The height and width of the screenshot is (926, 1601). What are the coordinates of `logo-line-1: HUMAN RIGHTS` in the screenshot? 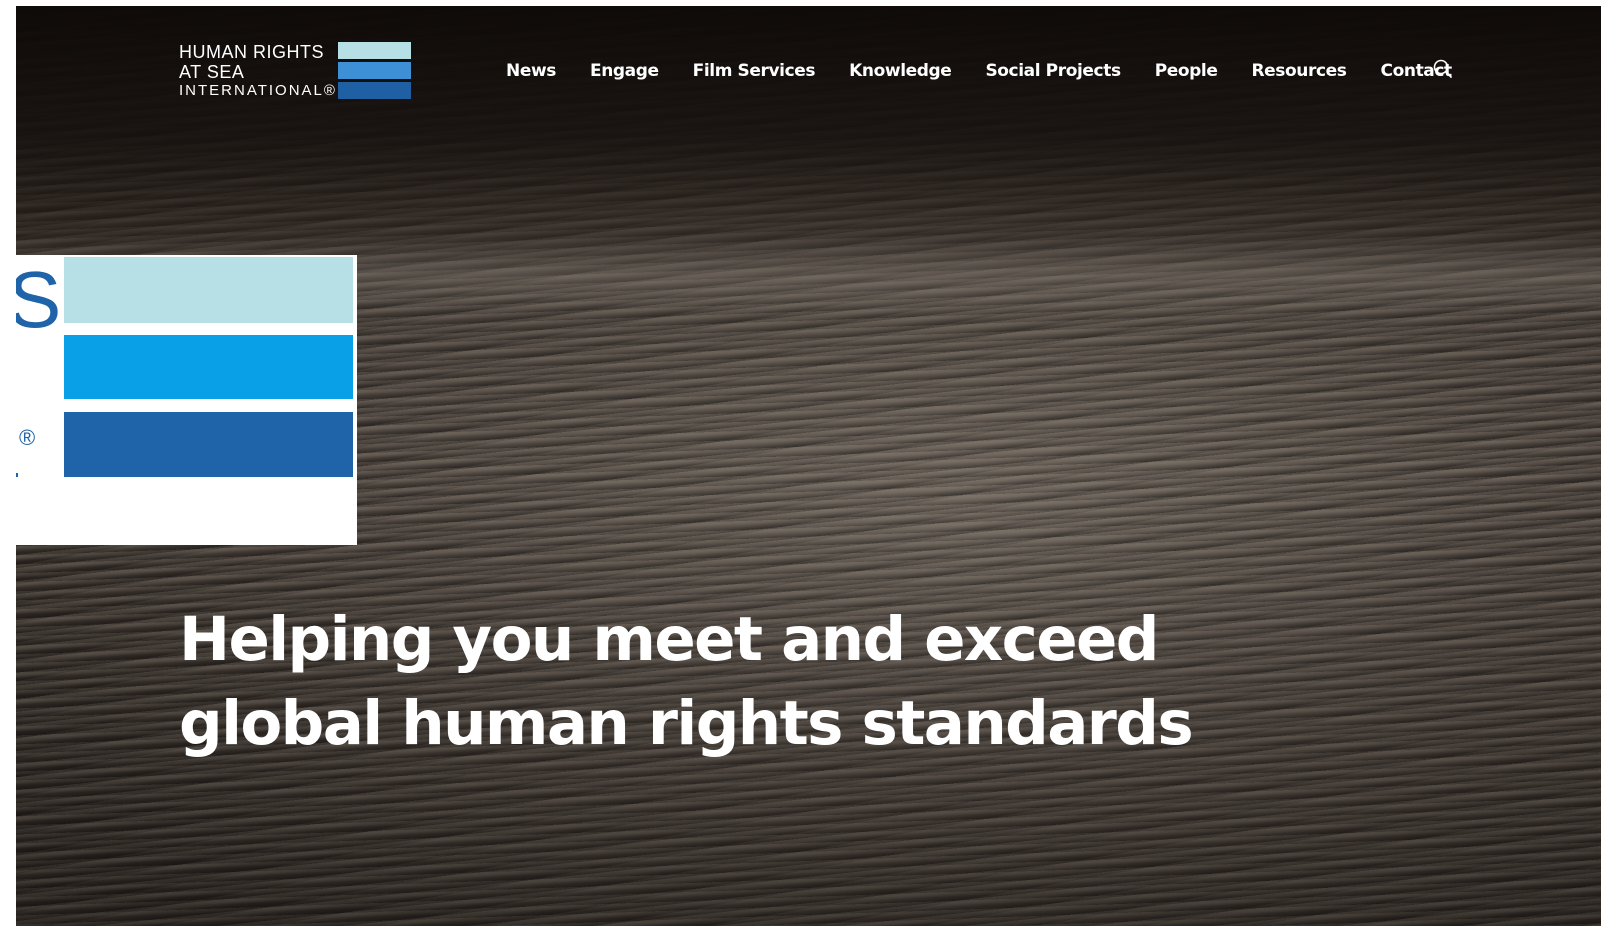 It's located at (251, 52).